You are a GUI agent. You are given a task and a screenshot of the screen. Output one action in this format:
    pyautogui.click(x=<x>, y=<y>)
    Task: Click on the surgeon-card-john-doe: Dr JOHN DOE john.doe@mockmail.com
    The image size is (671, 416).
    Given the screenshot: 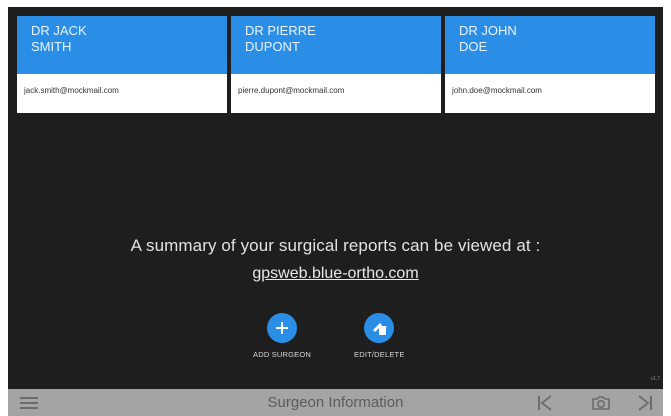 What is the action you would take?
    pyautogui.click(x=550, y=64)
    